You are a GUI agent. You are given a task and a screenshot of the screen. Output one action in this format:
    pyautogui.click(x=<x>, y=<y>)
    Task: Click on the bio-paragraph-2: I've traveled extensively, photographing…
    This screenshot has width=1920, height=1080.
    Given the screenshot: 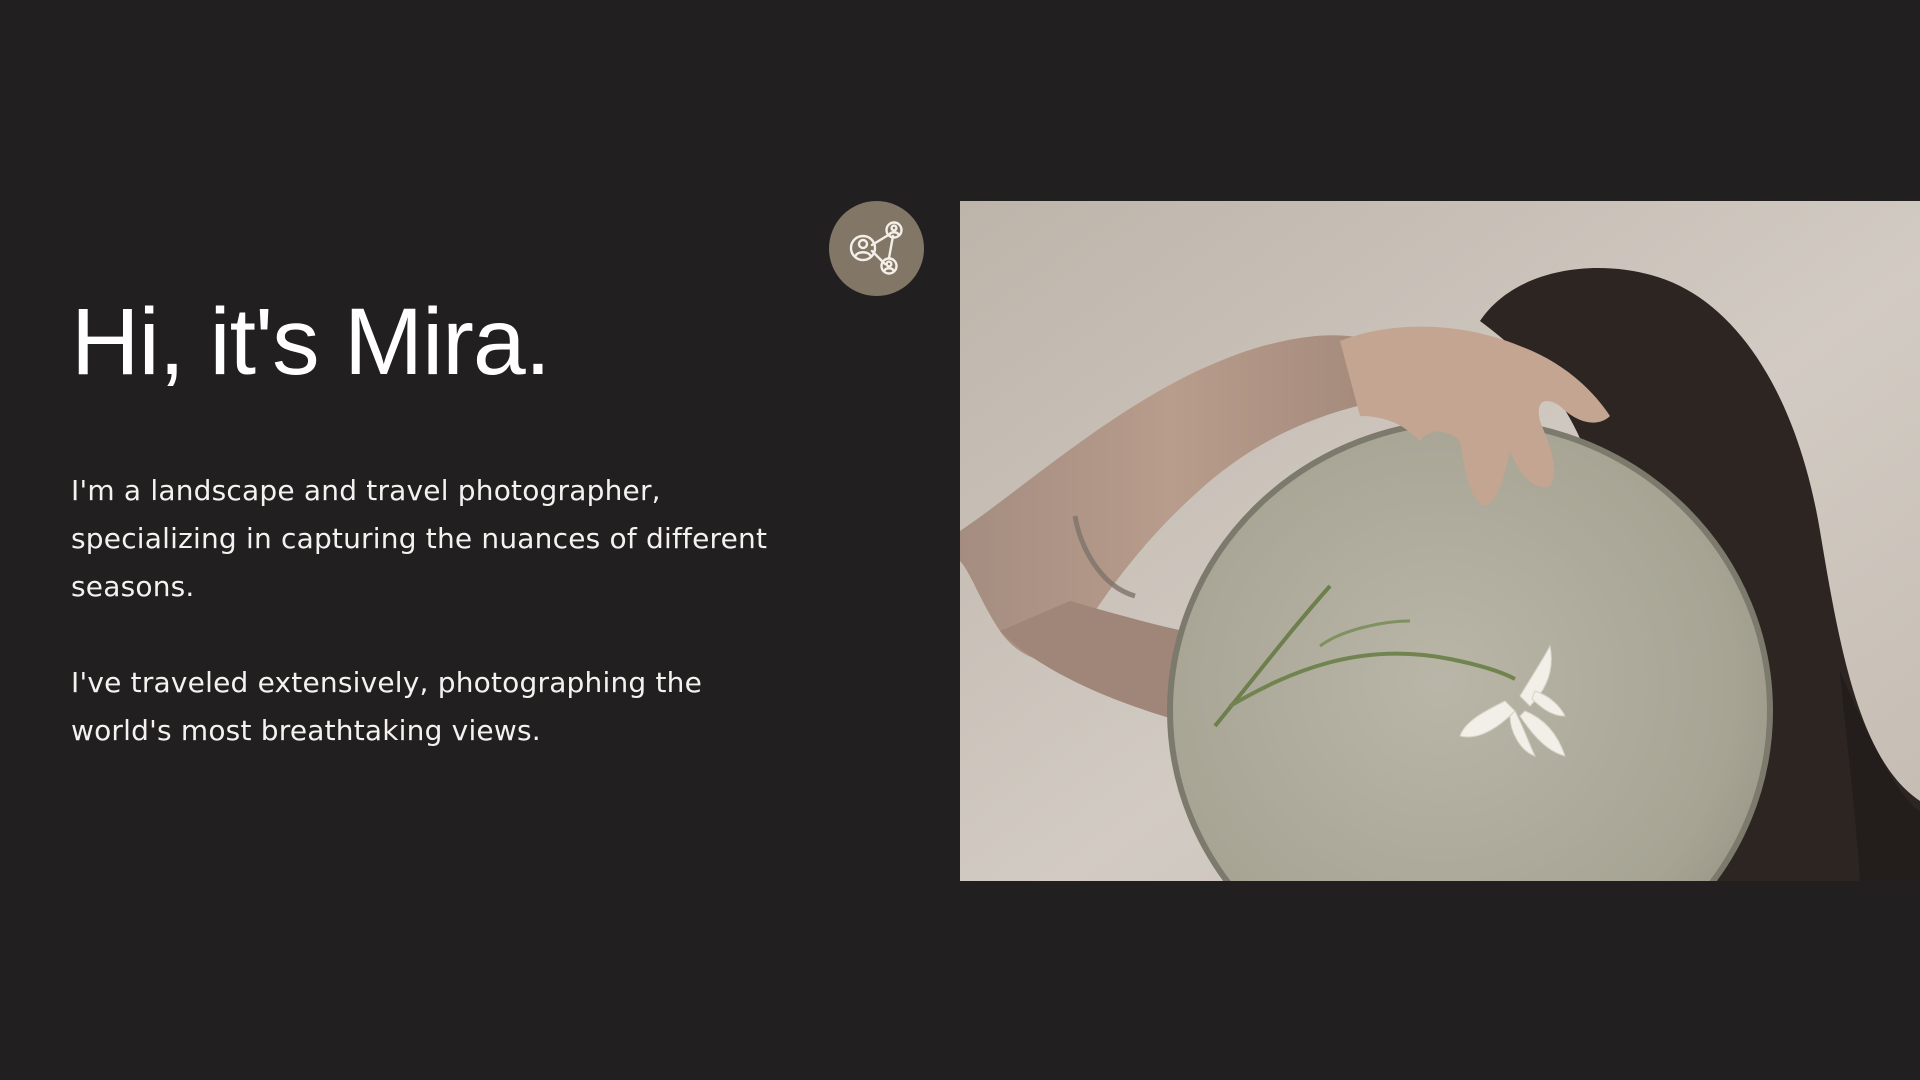 What is the action you would take?
    pyautogui.click(x=387, y=706)
    